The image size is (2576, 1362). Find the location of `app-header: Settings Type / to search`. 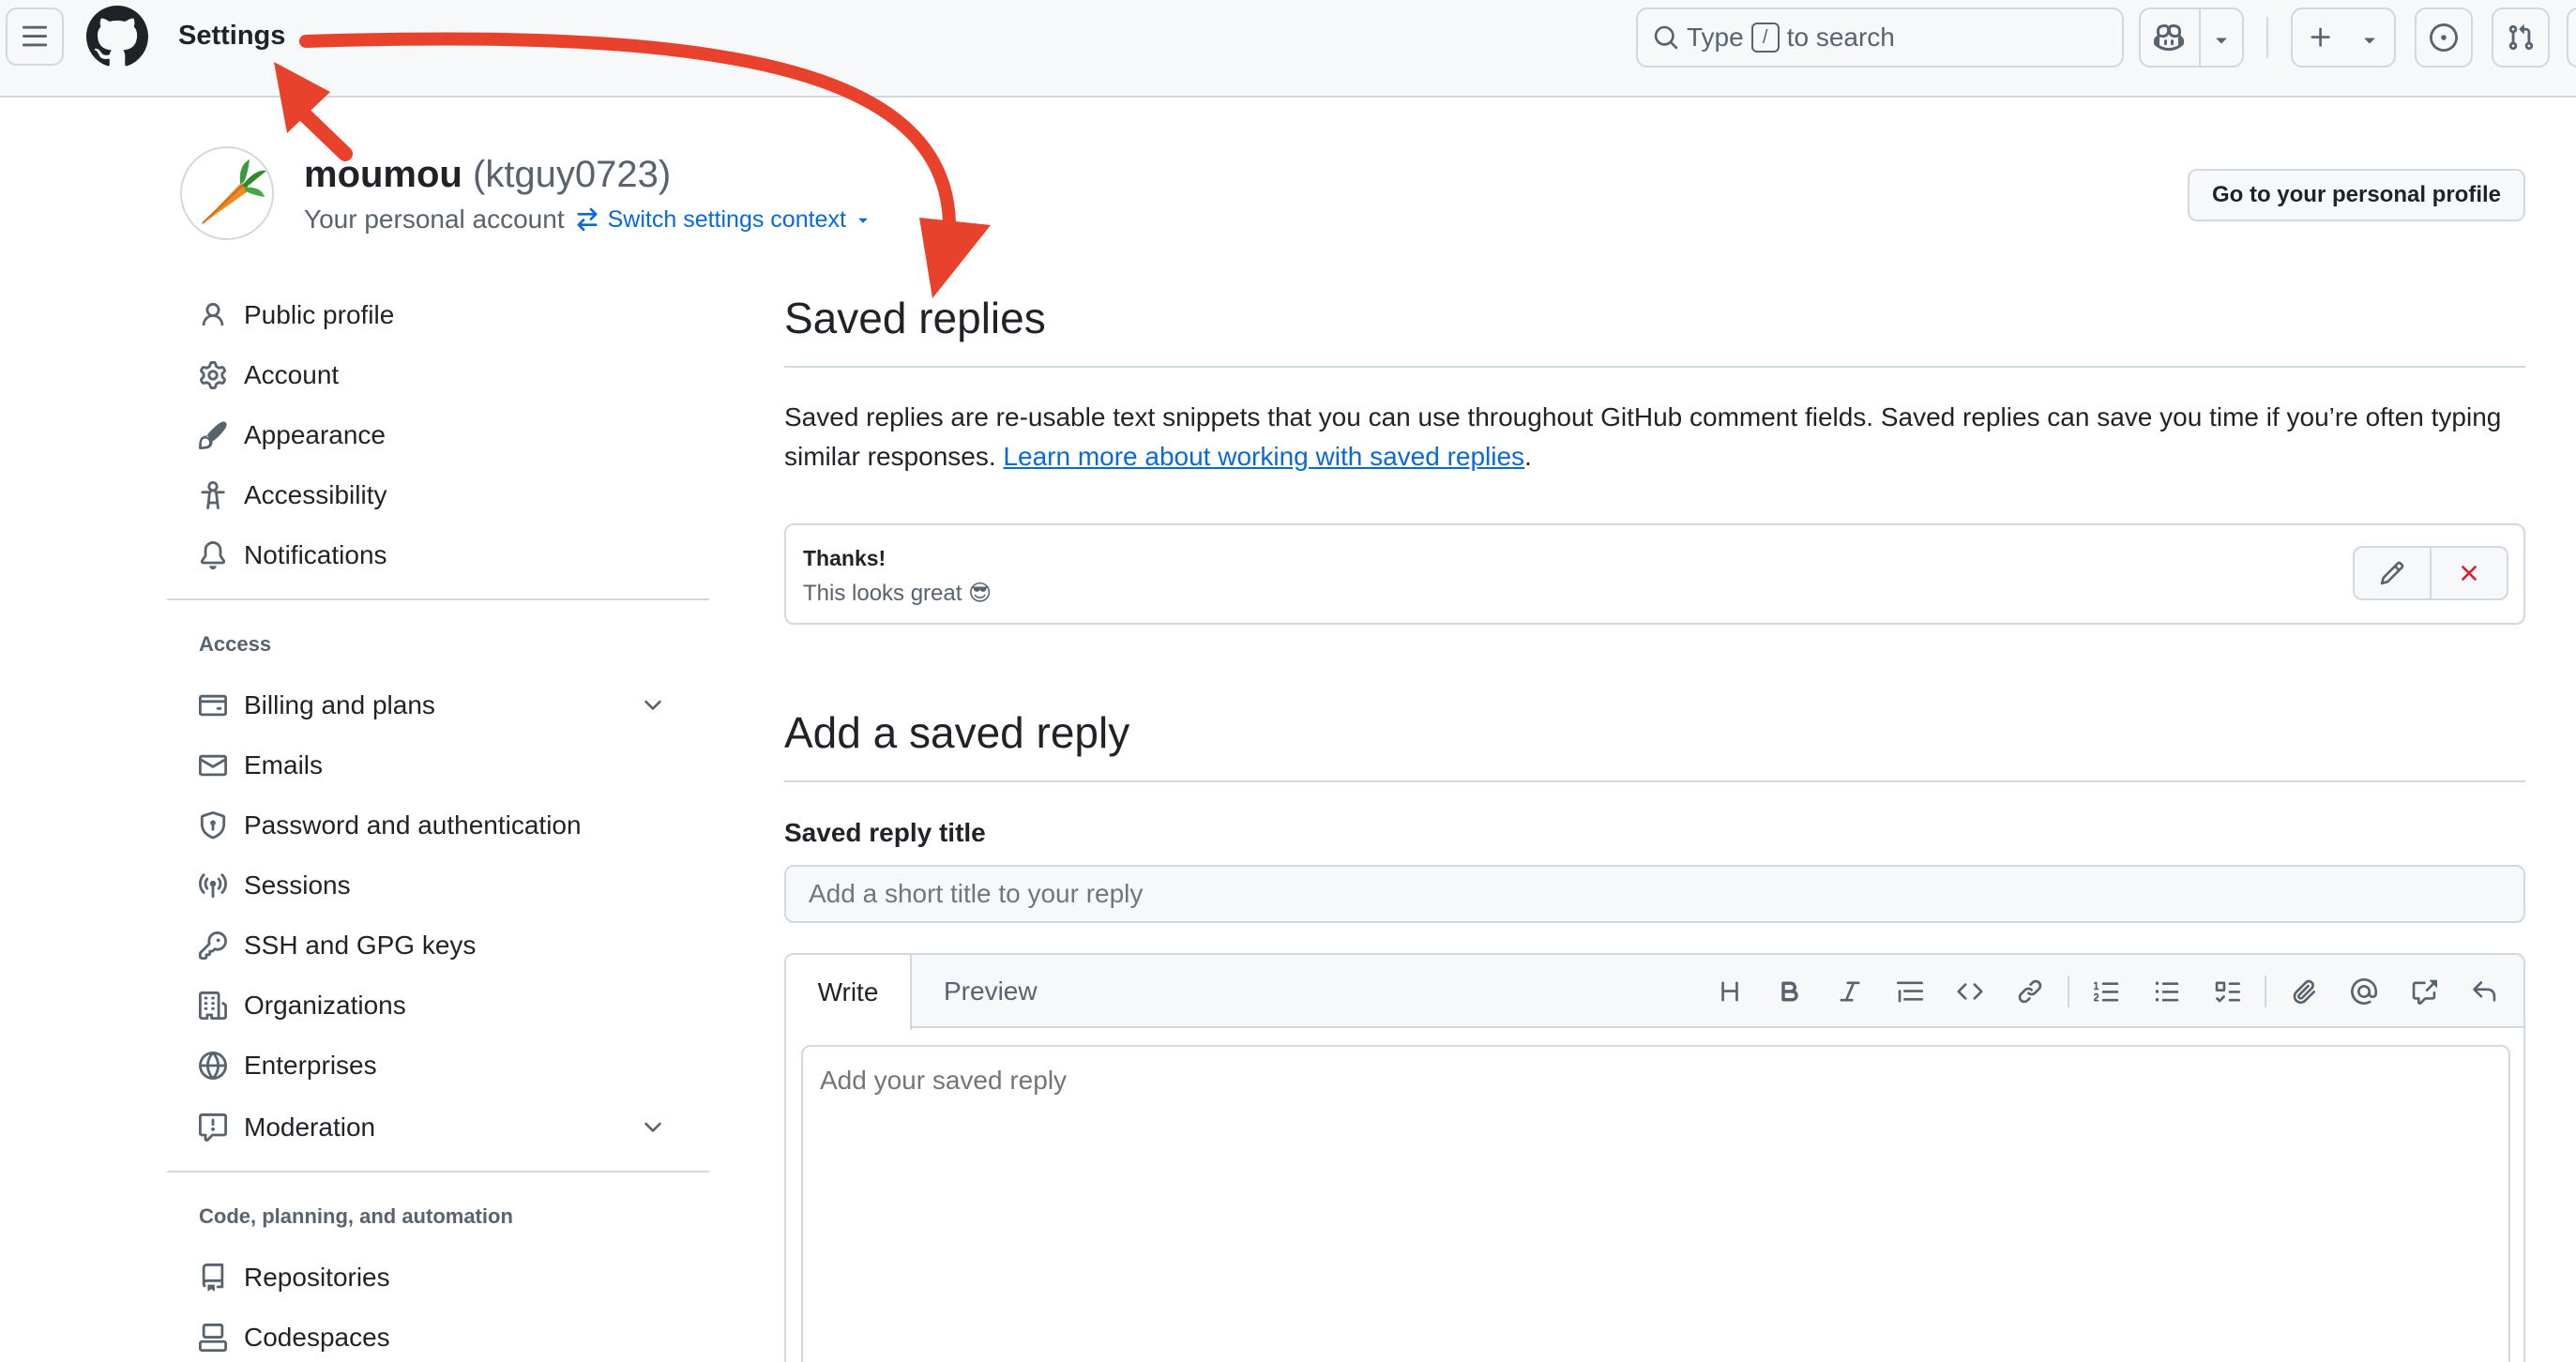

app-header: Settings Type / to search is located at coordinates (1288, 49).